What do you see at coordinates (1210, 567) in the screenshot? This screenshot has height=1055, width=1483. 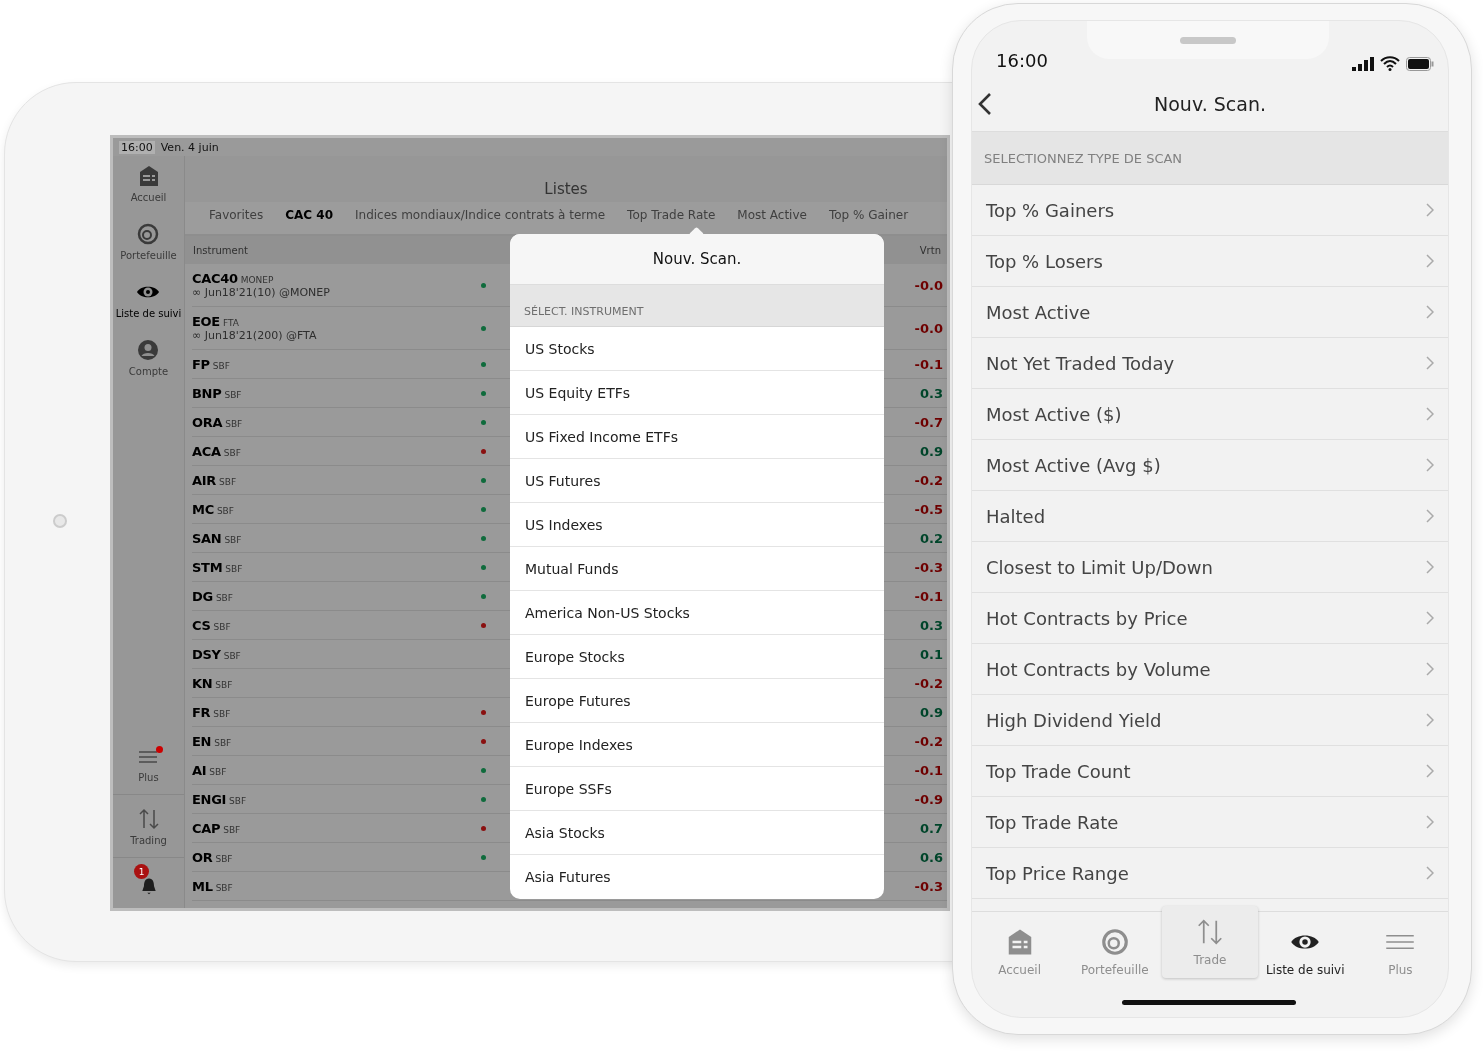 I see `list-item: Closest to Limit Up/Down` at bounding box center [1210, 567].